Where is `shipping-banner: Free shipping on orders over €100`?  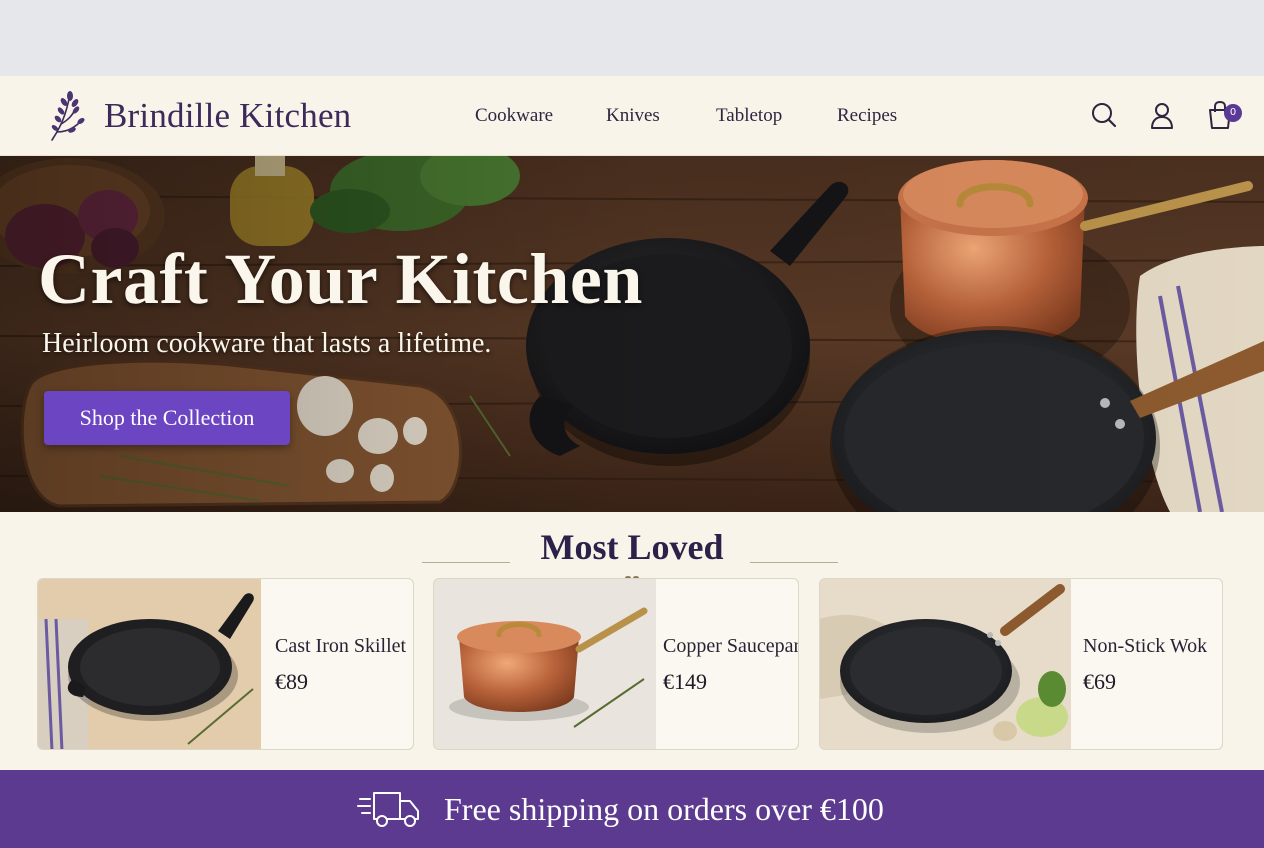 shipping-banner: Free shipping on orders over €100 is located at coordinates (632, 809).